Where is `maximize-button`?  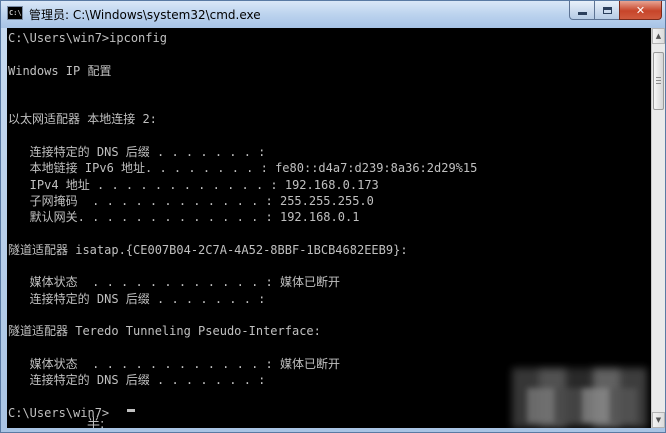 maximize-button is located at coordinates (607, 10).